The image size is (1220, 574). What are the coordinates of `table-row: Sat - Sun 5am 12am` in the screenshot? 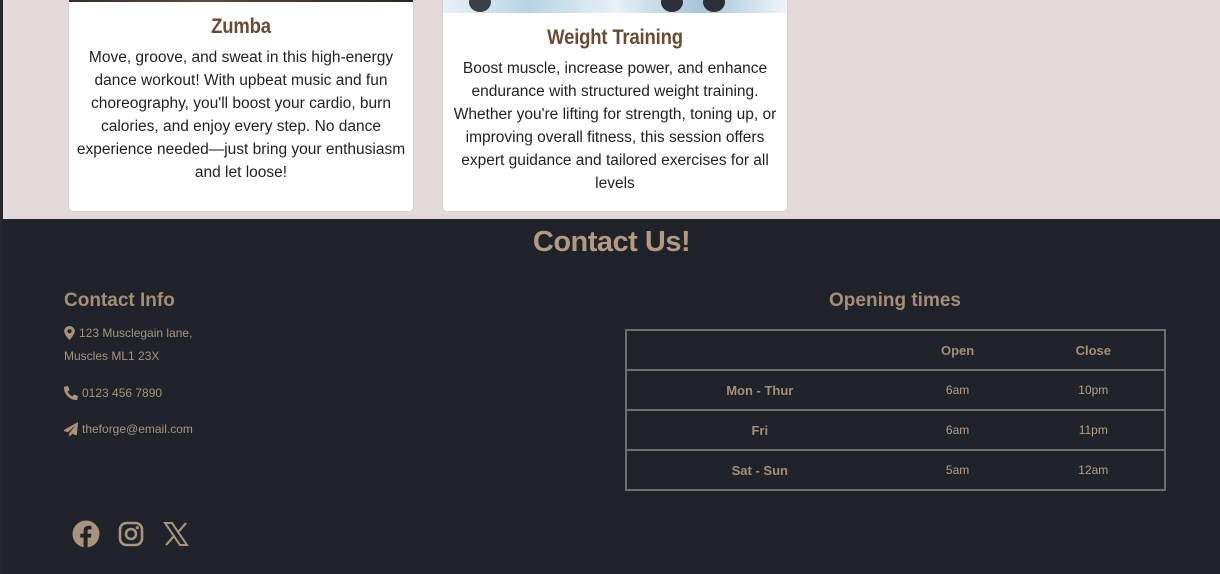 It's located at (896, 470).